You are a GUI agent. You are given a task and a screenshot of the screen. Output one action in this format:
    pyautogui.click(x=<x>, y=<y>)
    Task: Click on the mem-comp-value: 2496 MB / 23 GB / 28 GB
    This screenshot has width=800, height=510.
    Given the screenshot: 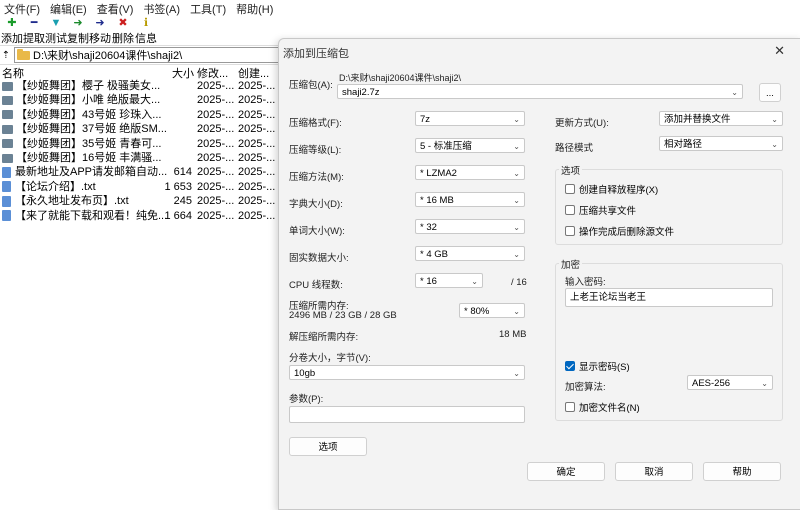 What is the action you would take?
    pyautogui.click(x=343, y=315)
    